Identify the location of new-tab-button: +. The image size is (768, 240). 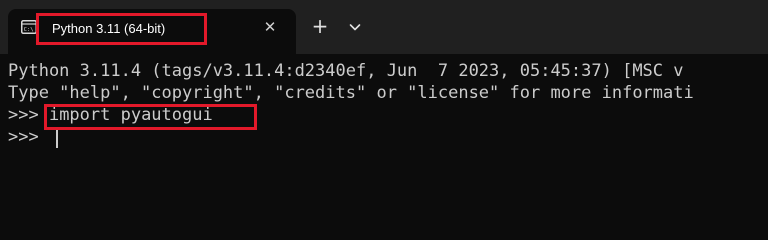
(320, 27).